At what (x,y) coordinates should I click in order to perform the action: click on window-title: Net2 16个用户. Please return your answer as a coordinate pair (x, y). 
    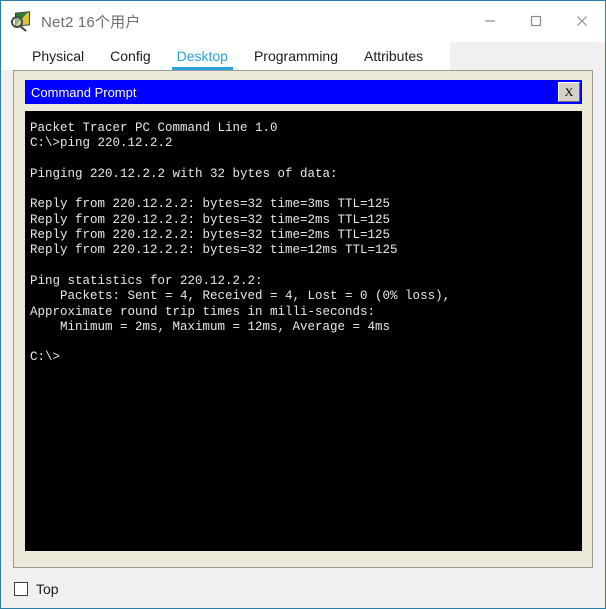
    Looking at the image, I should click on (91, 22).